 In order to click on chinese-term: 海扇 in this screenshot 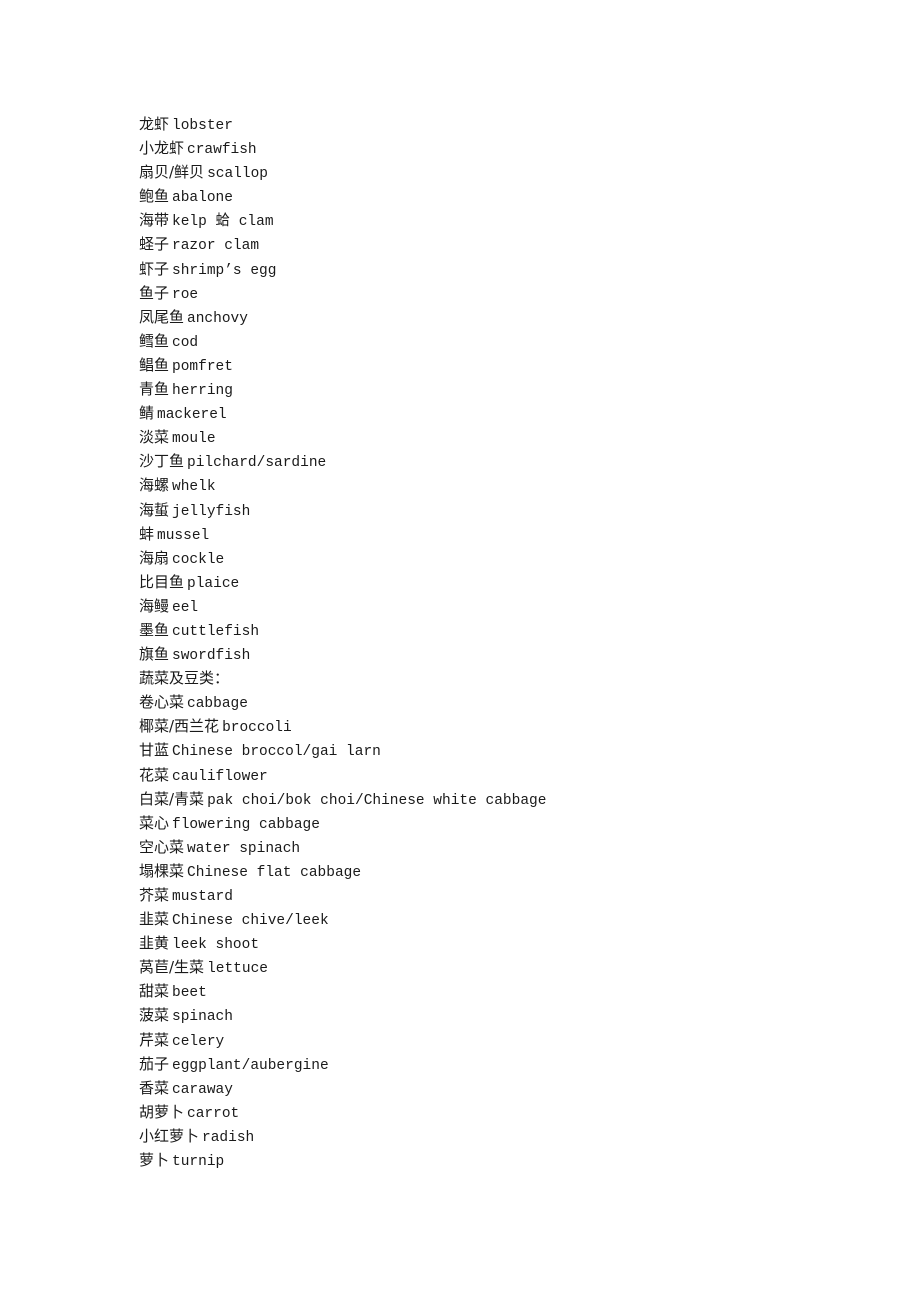, I will do `click(154, 557)`.